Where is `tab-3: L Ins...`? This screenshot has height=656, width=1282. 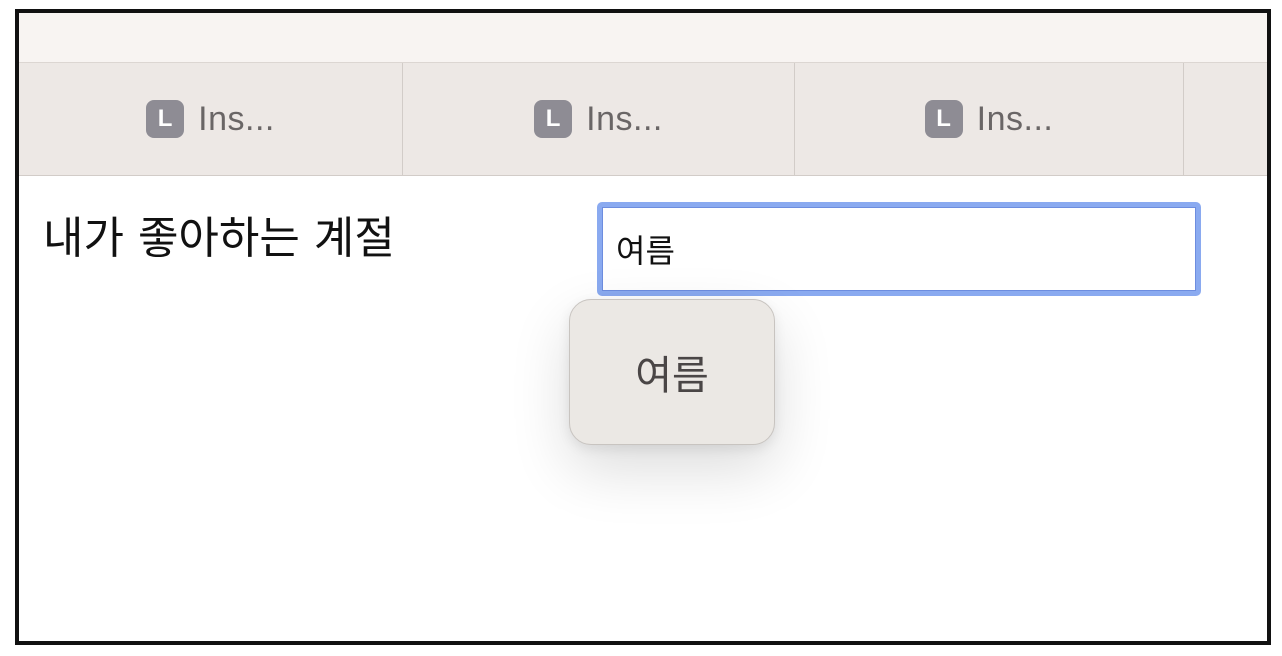
tab-3: L Ins... is located at coordinates (989, 119).